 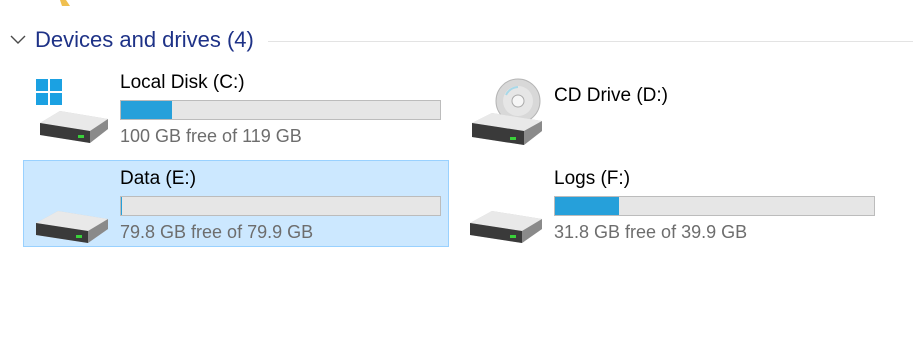 What do you see at coordinates (144, 39) in the screenshot?
I see `group-title: Devices and drives (4)` at bounding box center [144, 39].